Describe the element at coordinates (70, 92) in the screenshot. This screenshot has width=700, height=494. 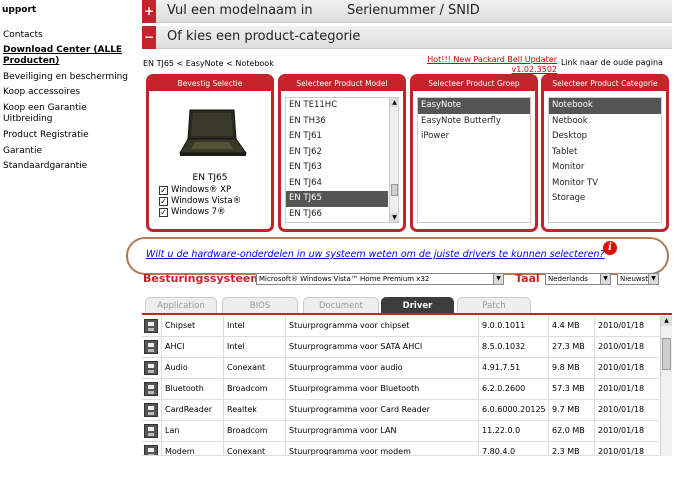
I see `sidebar-item-accessories: Koop accessoires` at that location.